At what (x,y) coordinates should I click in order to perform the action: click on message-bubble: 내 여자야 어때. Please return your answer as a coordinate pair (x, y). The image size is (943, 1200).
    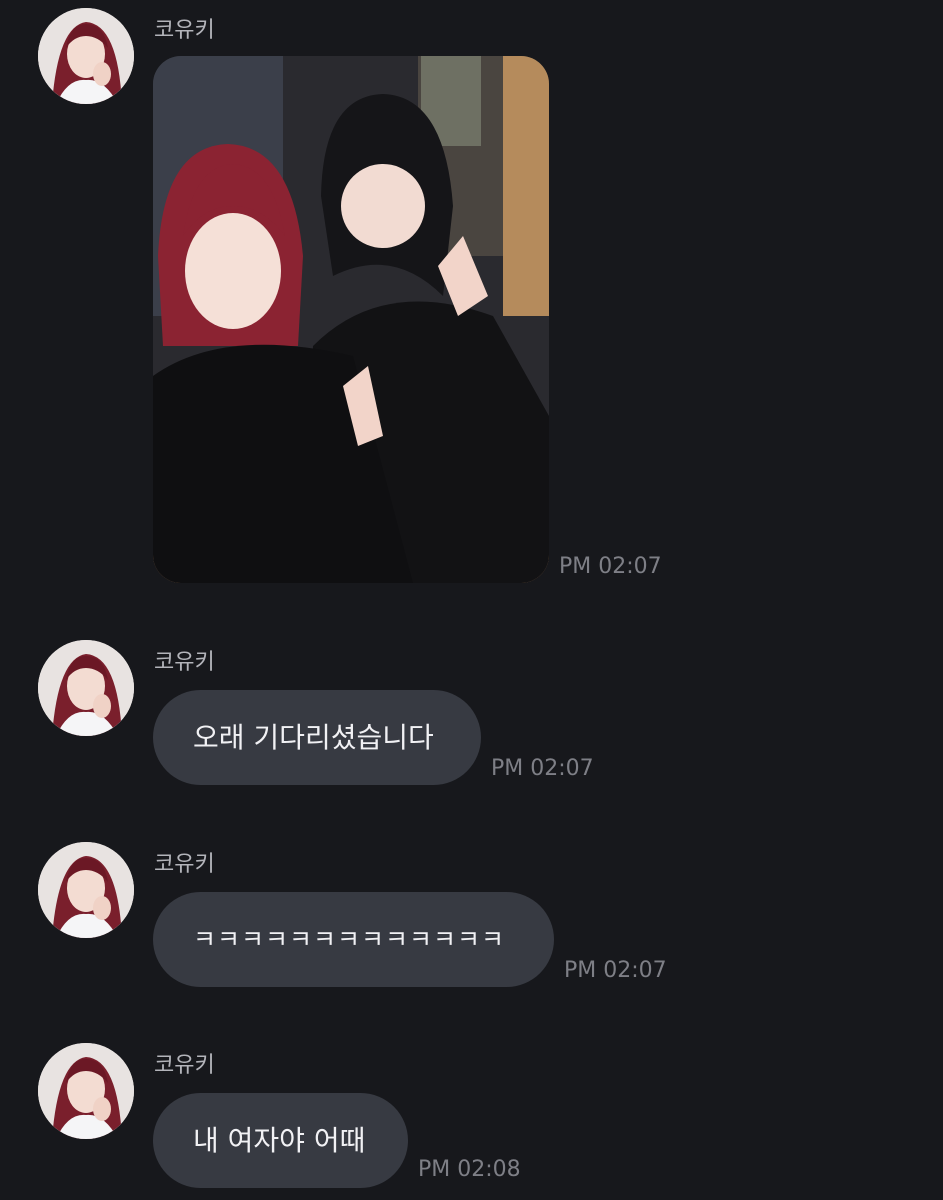
    Looking at the image, I should click on (280, 1140).